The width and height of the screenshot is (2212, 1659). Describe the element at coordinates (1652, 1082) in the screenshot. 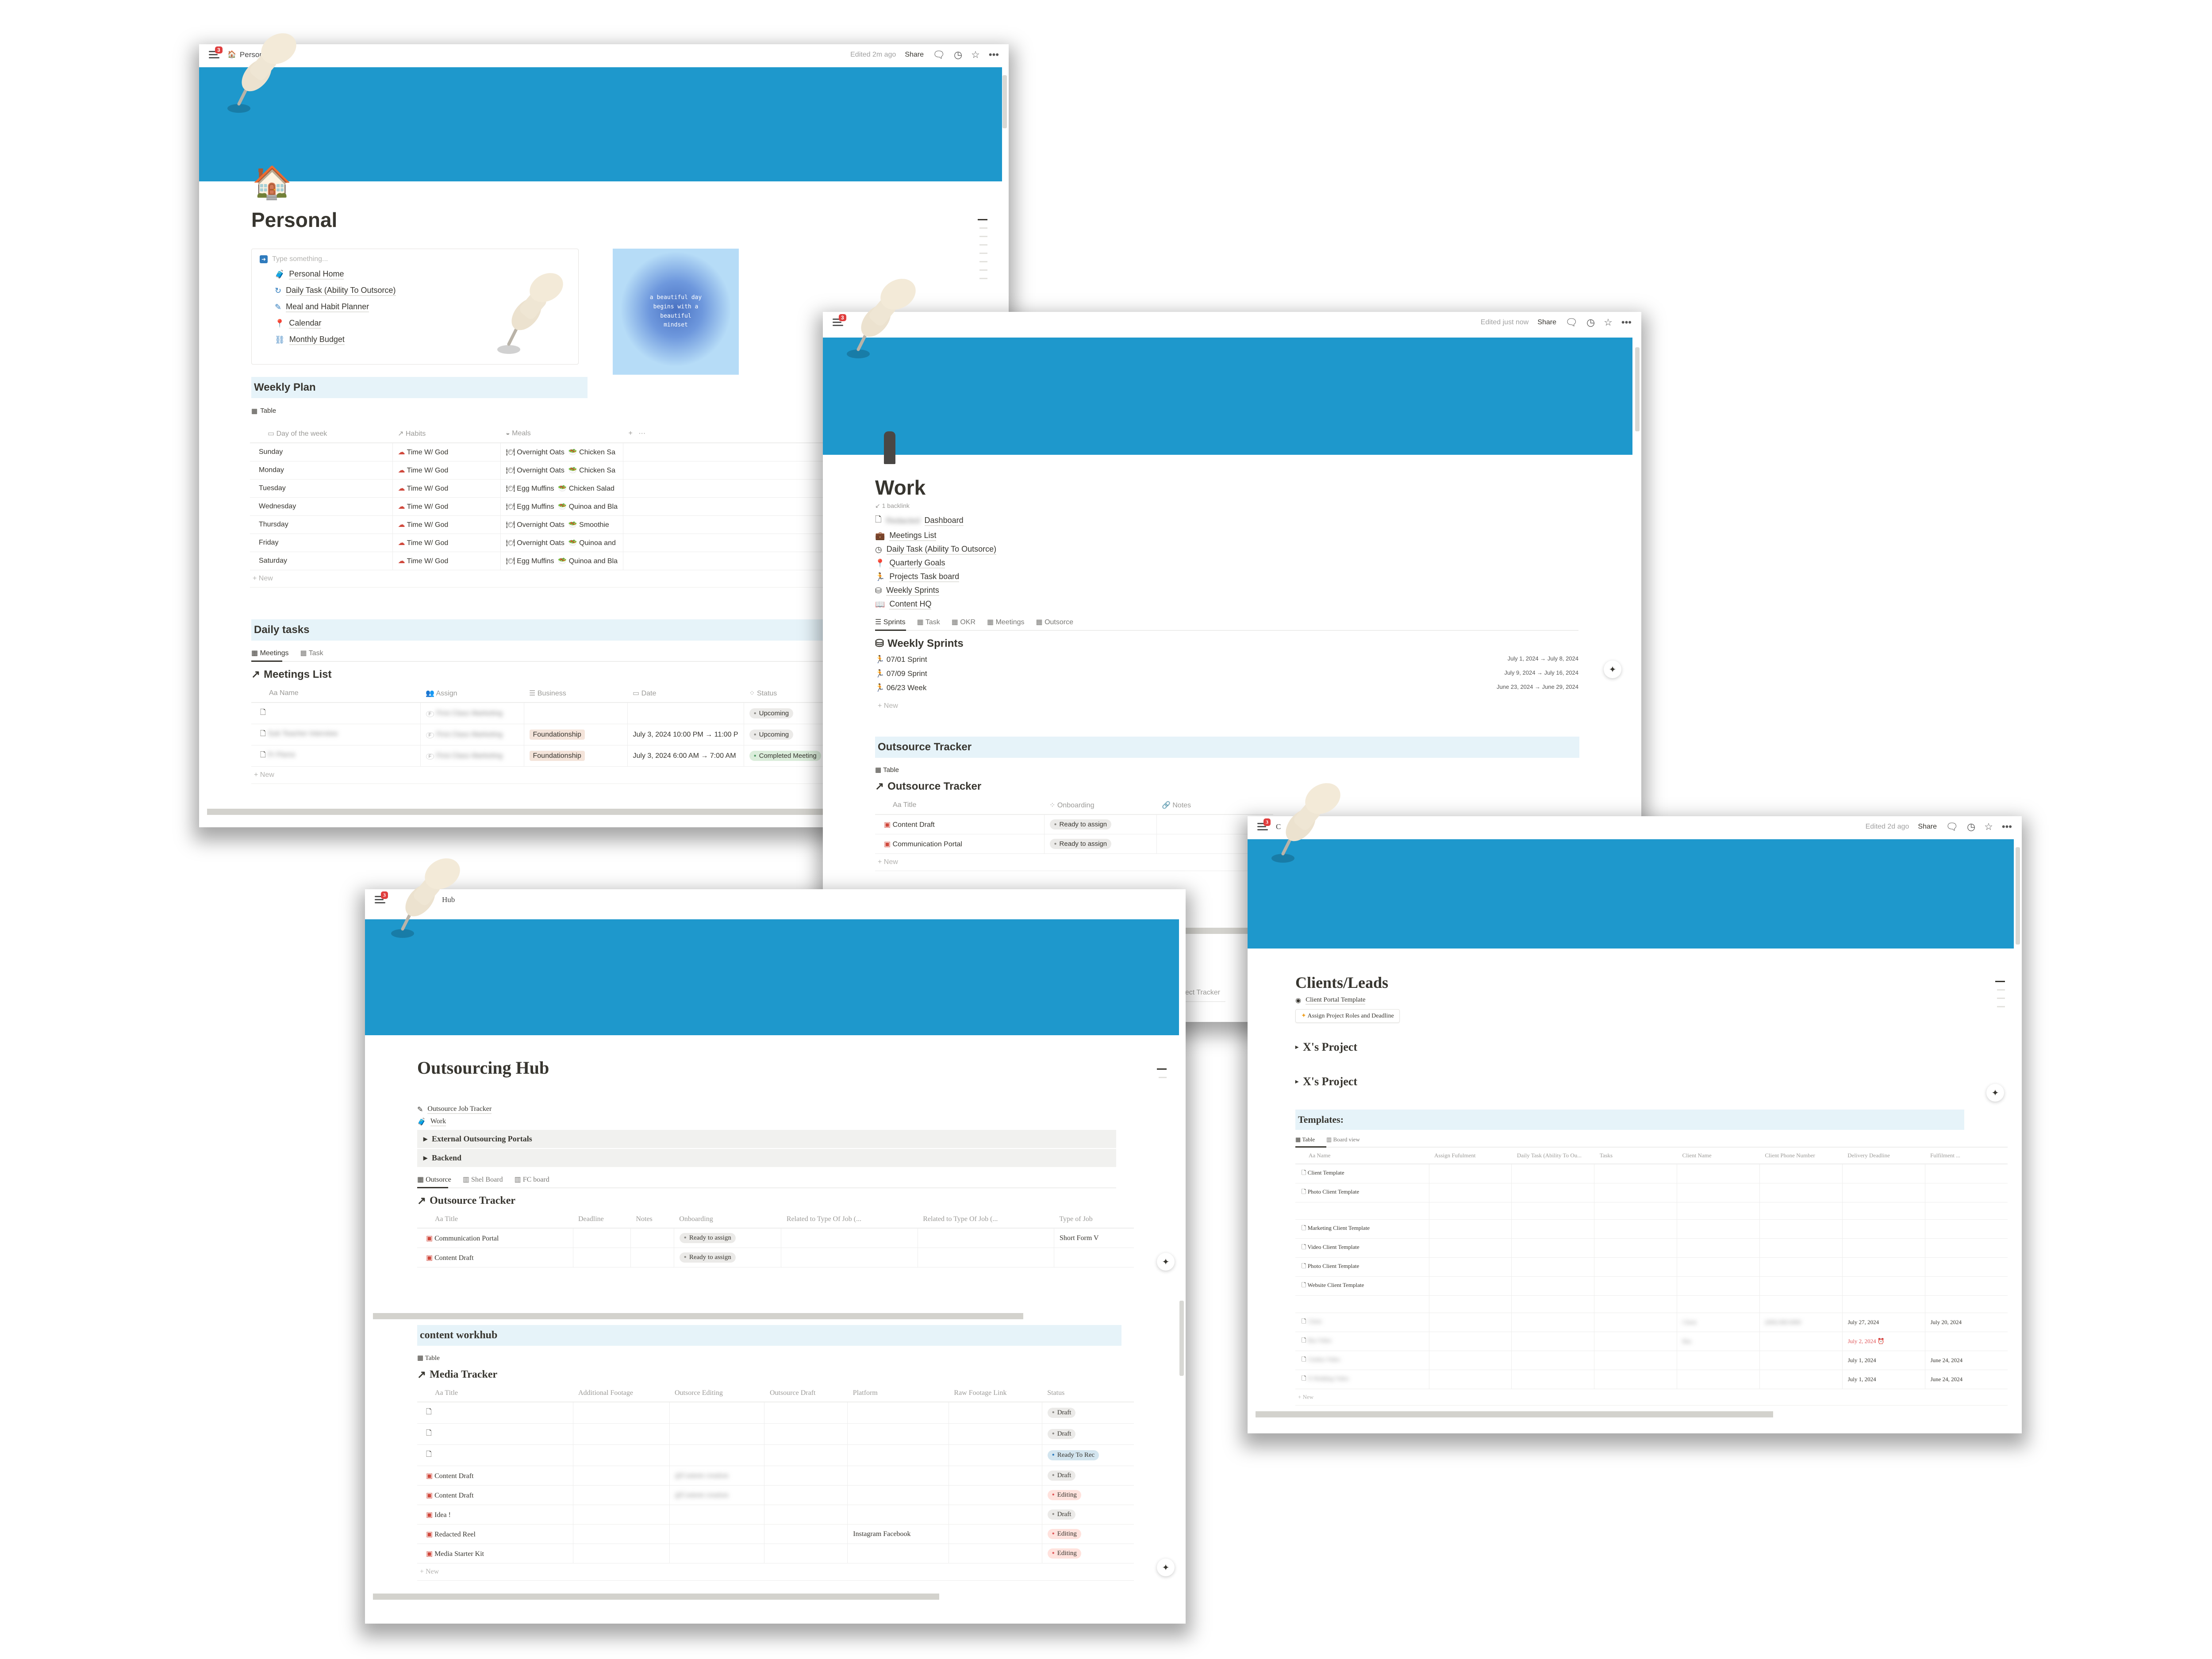

I see `toggle-heading: ▸ X's Project` at that location.